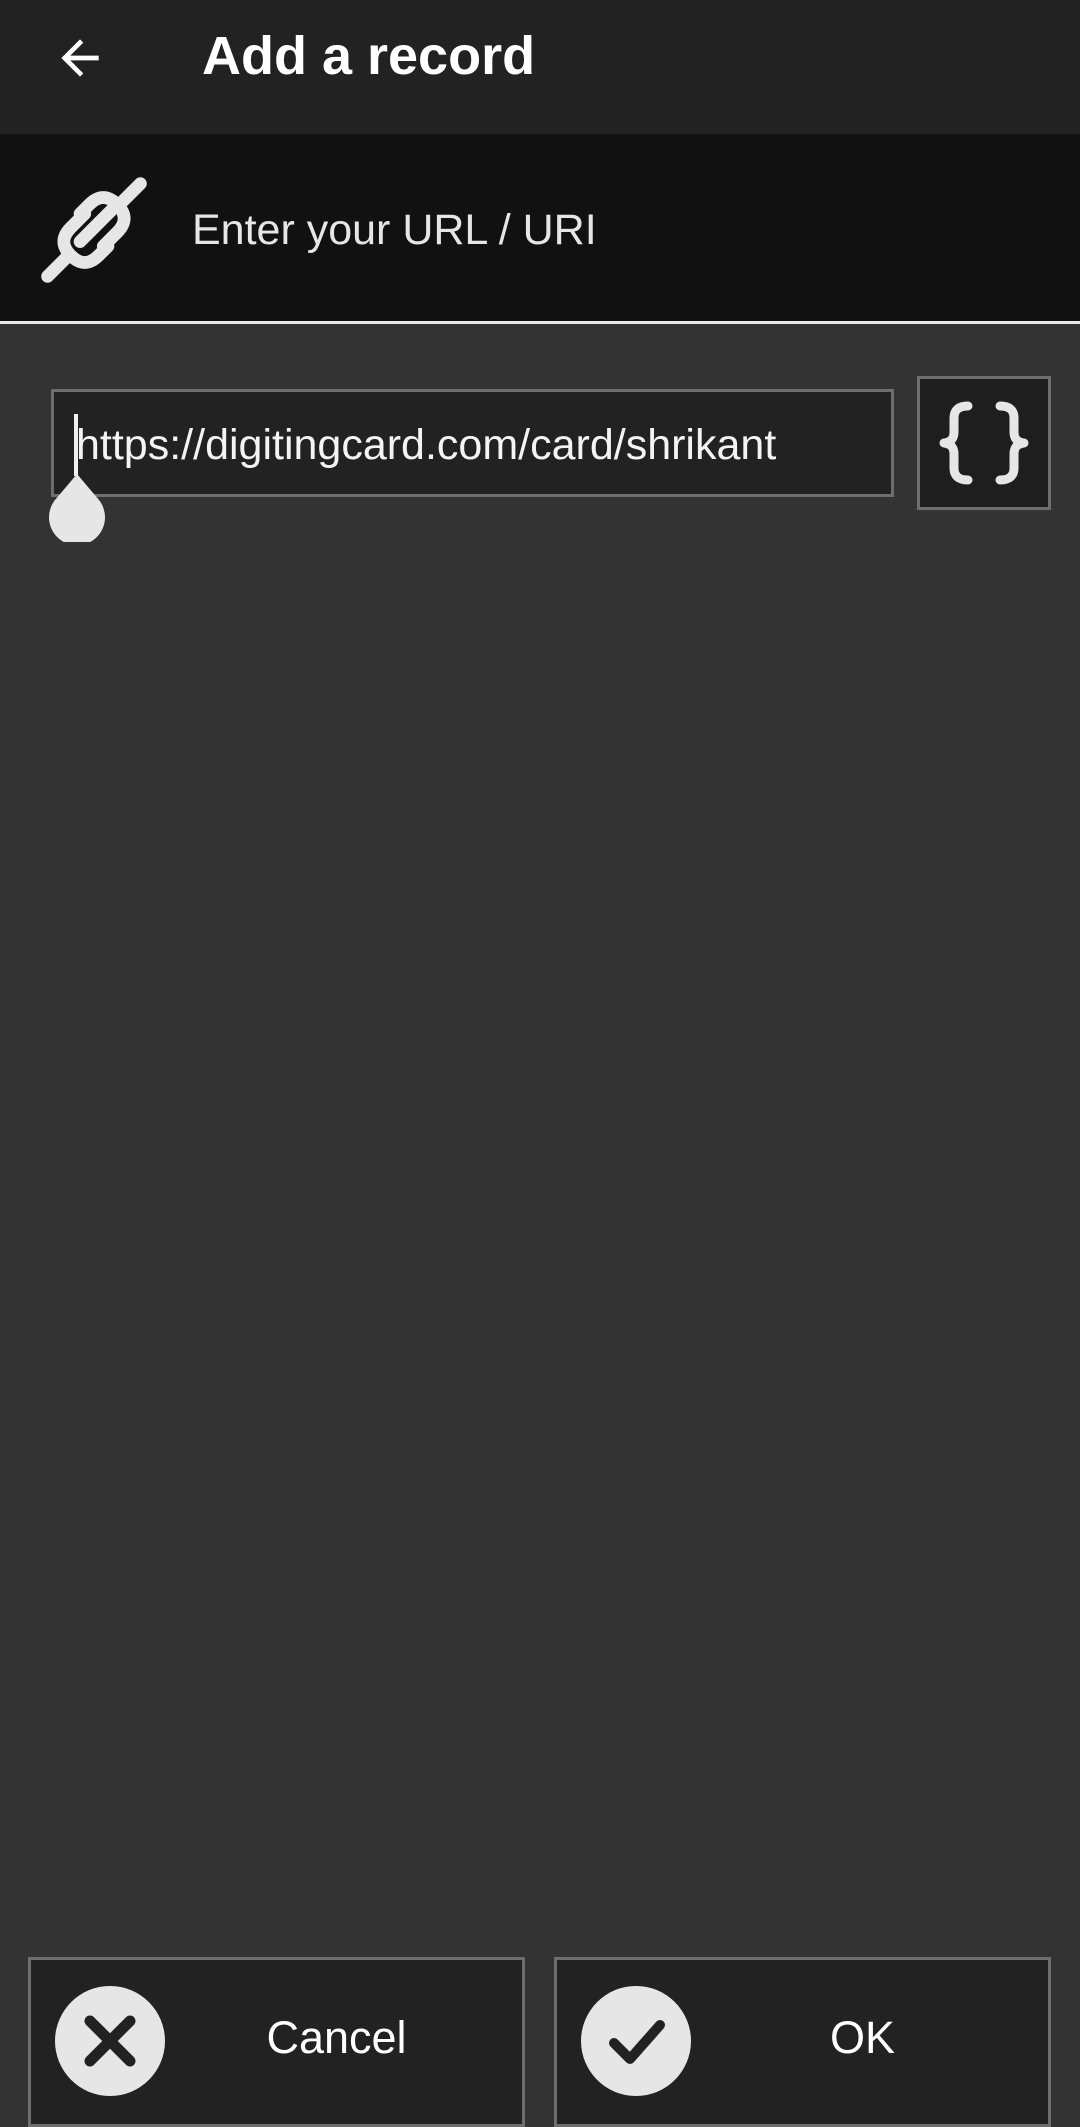 This screenshot has height=2127, width=1080. I want to click on link-icon, so click(94, 230).